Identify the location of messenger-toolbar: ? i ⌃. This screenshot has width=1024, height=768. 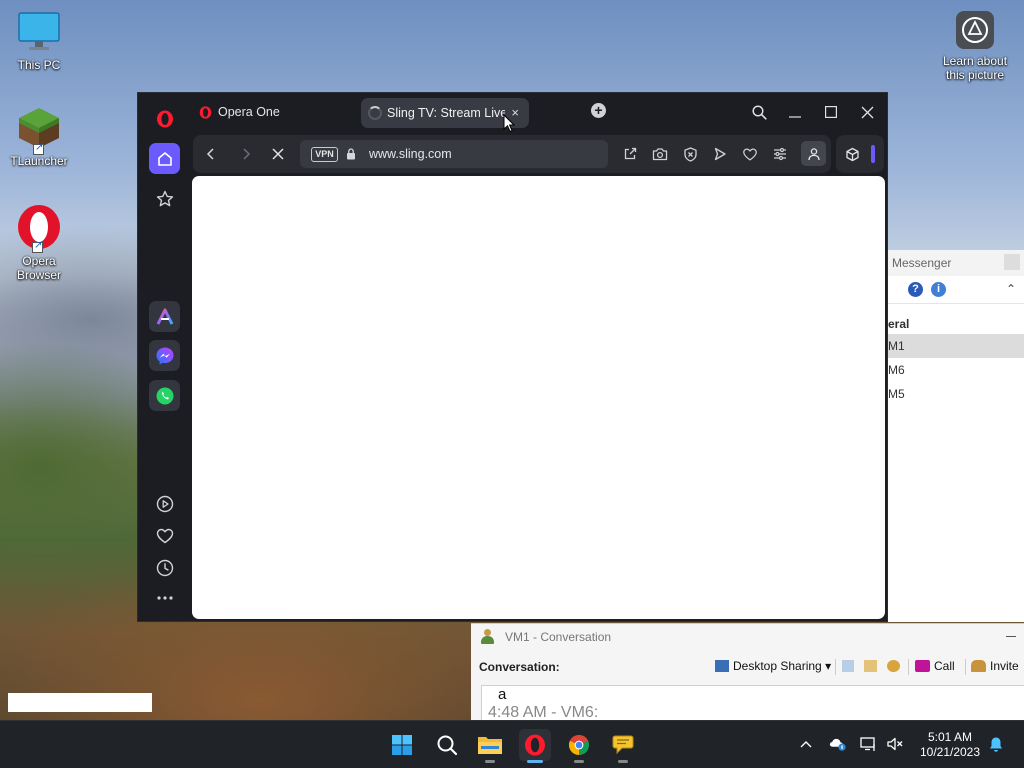
(955, 290).